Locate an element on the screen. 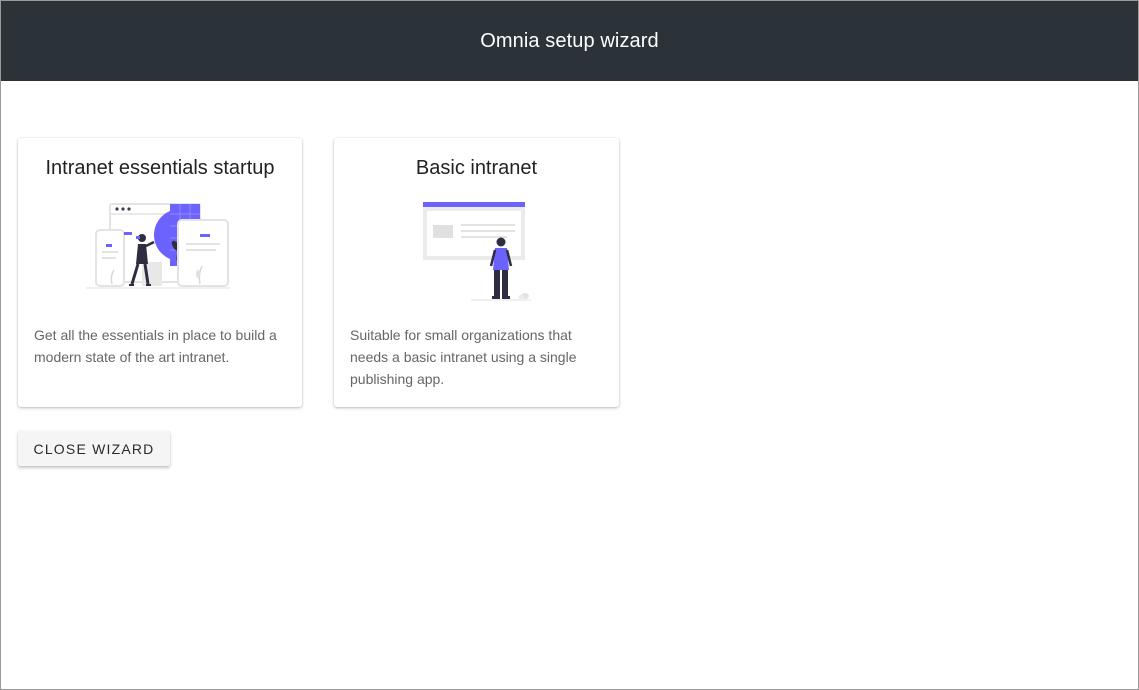 This screenshot has height=690, width=1139. person-with-devices-illustration is located at coordinates (160, 252).